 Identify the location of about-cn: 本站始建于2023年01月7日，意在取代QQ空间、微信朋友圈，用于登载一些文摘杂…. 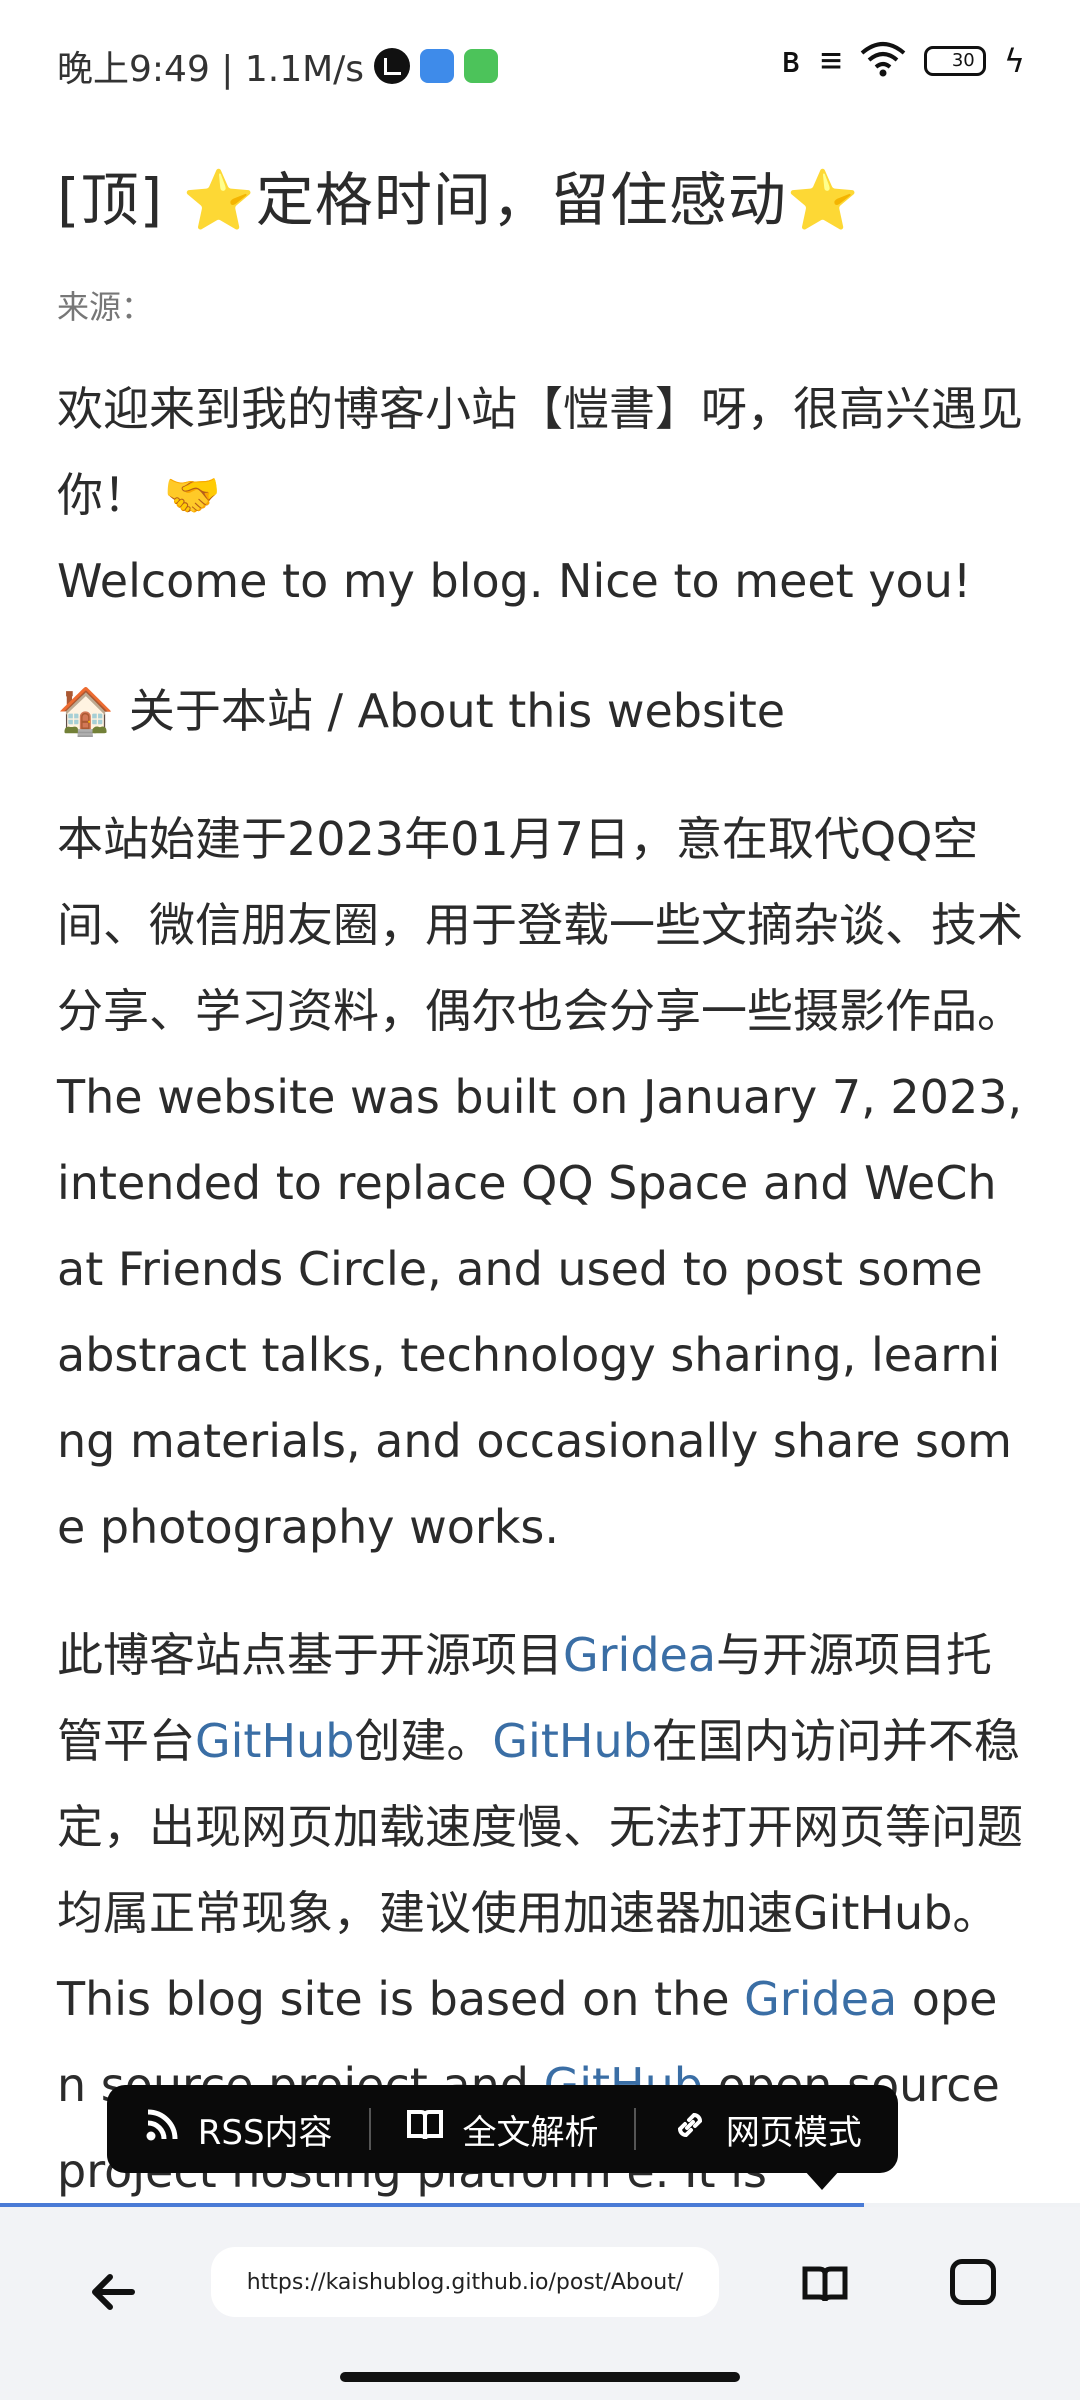
(540, 925).